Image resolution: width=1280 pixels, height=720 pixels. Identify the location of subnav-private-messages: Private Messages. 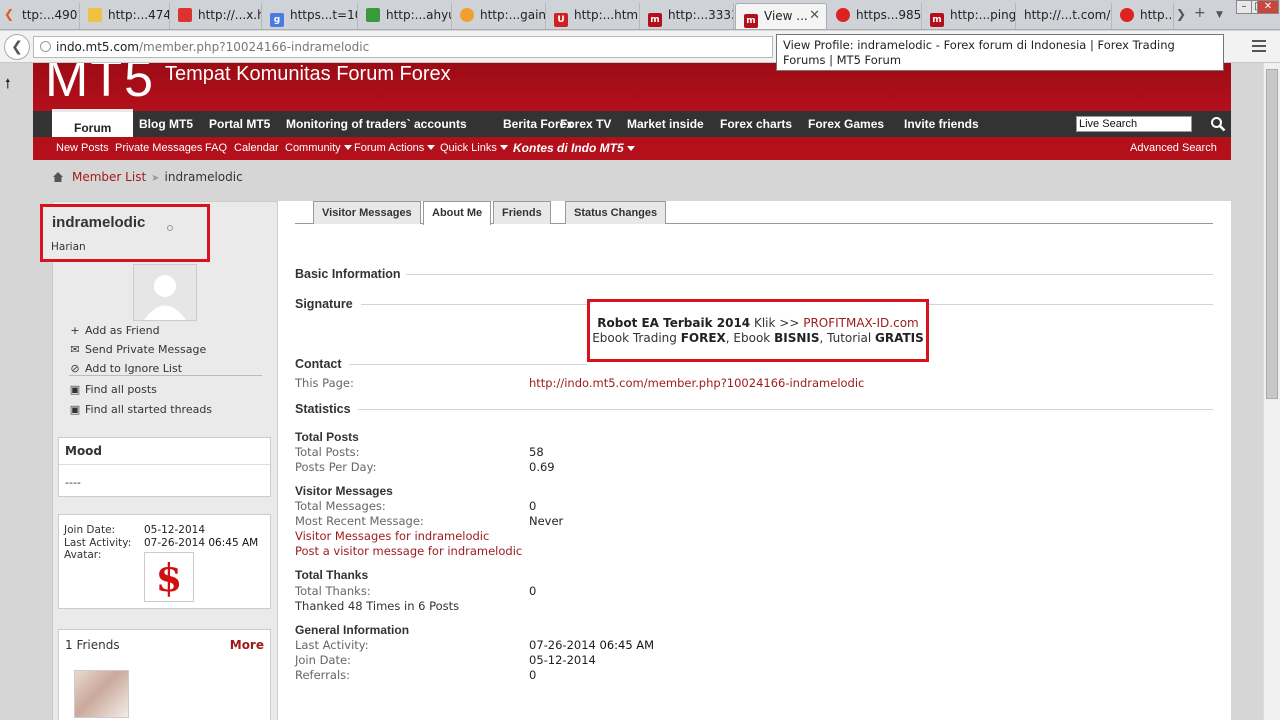
(158, 148).